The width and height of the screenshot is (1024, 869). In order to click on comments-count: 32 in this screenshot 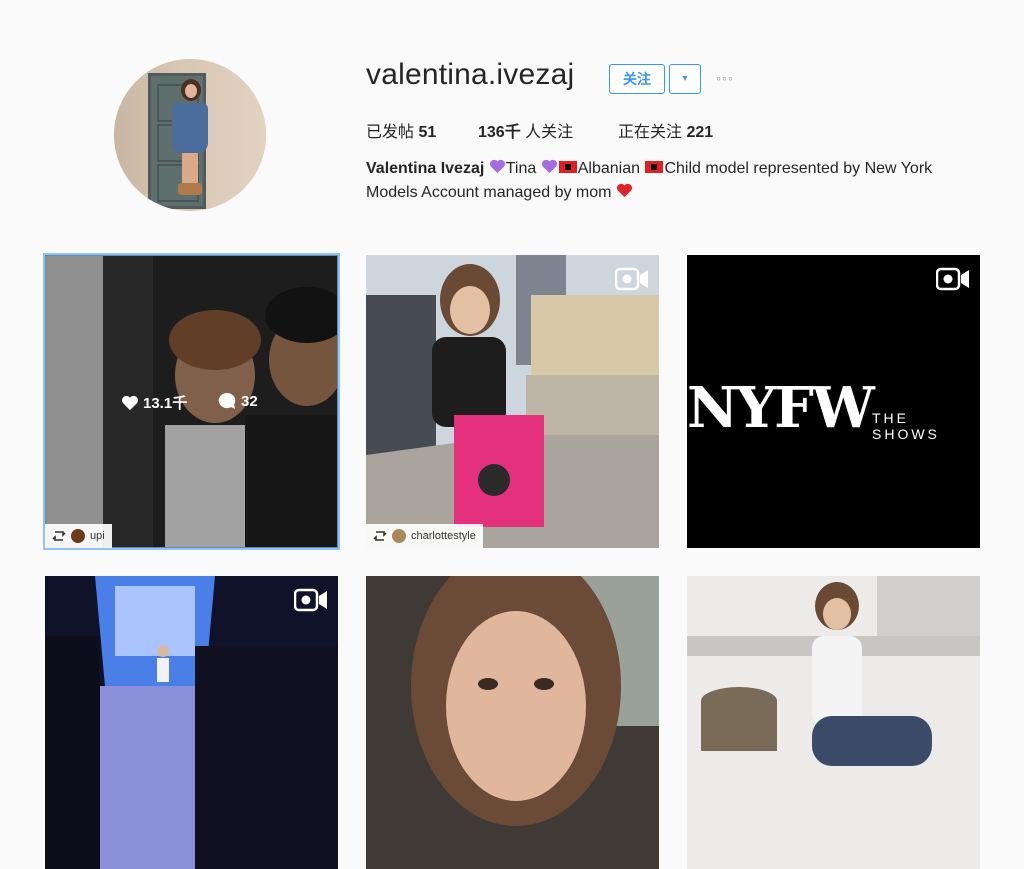, I will do `click(249, 401)`.